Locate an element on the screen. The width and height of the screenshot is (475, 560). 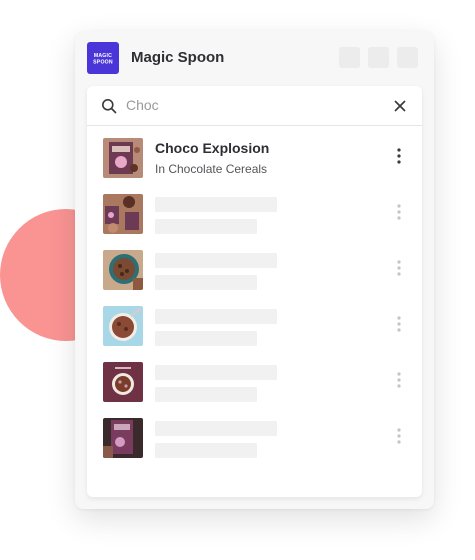
result-item: Choco Explosion In Chocolate Cereals is located at coordinates (254, 155).